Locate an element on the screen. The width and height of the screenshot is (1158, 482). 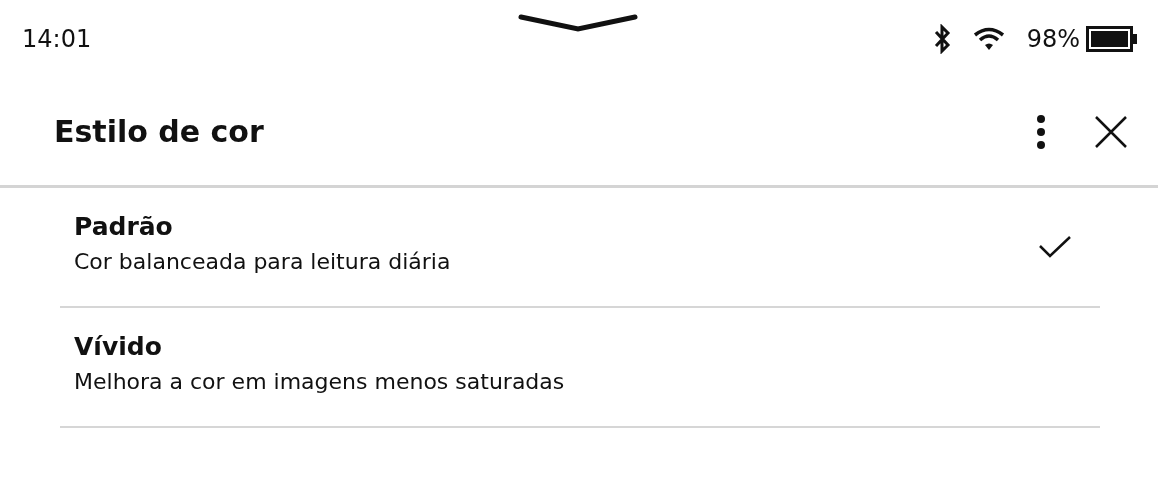
page-title: Estilo de cor is located at coordinates (159, 131).